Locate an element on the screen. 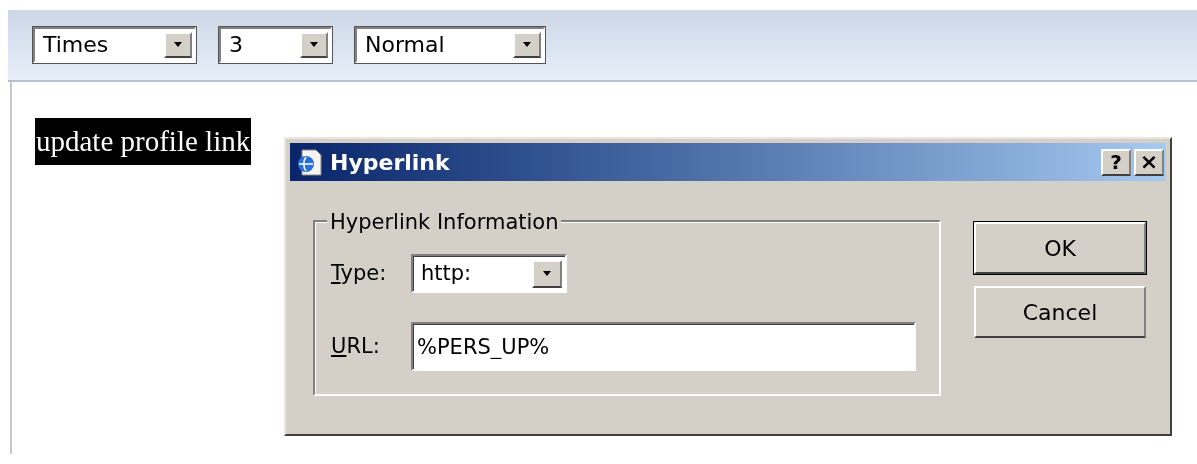 This screenshot has height=464, width=1197. selected-text: update profile link is located at coordinates (143, 141).